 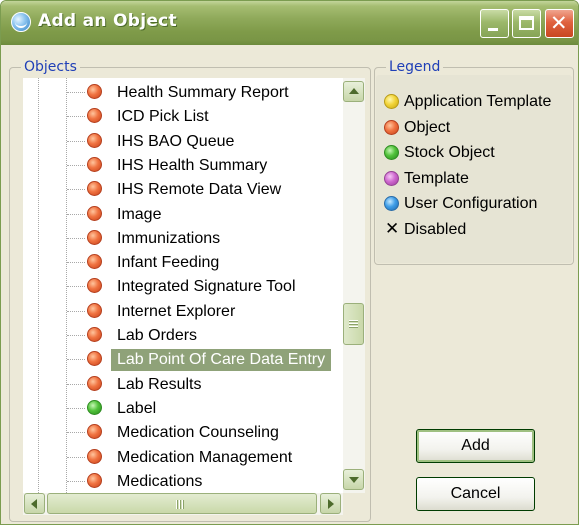 What do you see at coordinates (139, 214) in the screenshot?
I see `tree-item-label: Image` at bounding box center [139, 214].